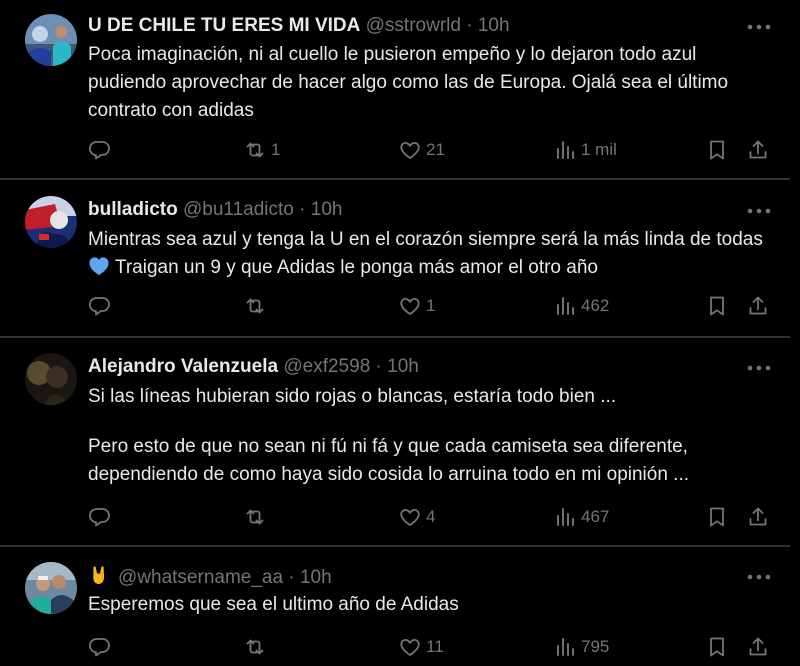 The image size is (800, 666). I want to click on views-button: 1 mil, so click(585, 150).